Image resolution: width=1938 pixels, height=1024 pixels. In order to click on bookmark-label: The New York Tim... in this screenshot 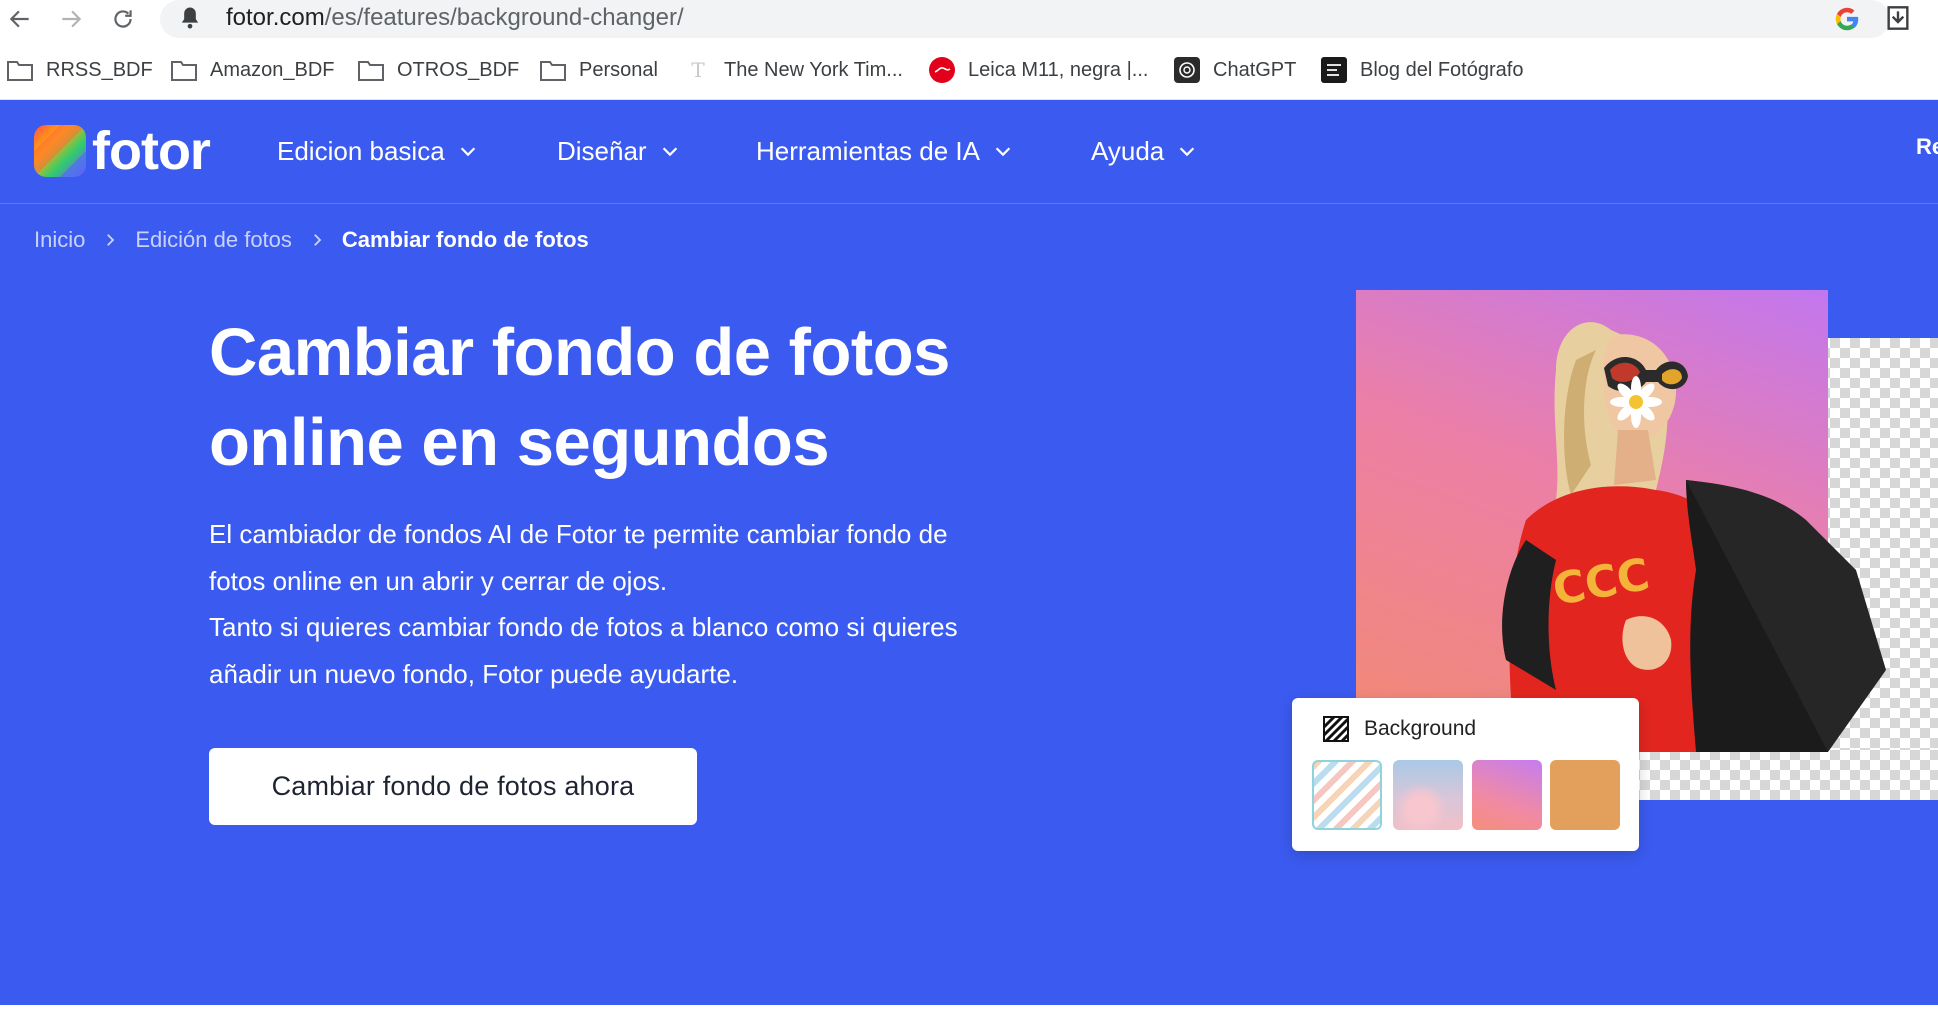, I will do `click(813, 69)`.